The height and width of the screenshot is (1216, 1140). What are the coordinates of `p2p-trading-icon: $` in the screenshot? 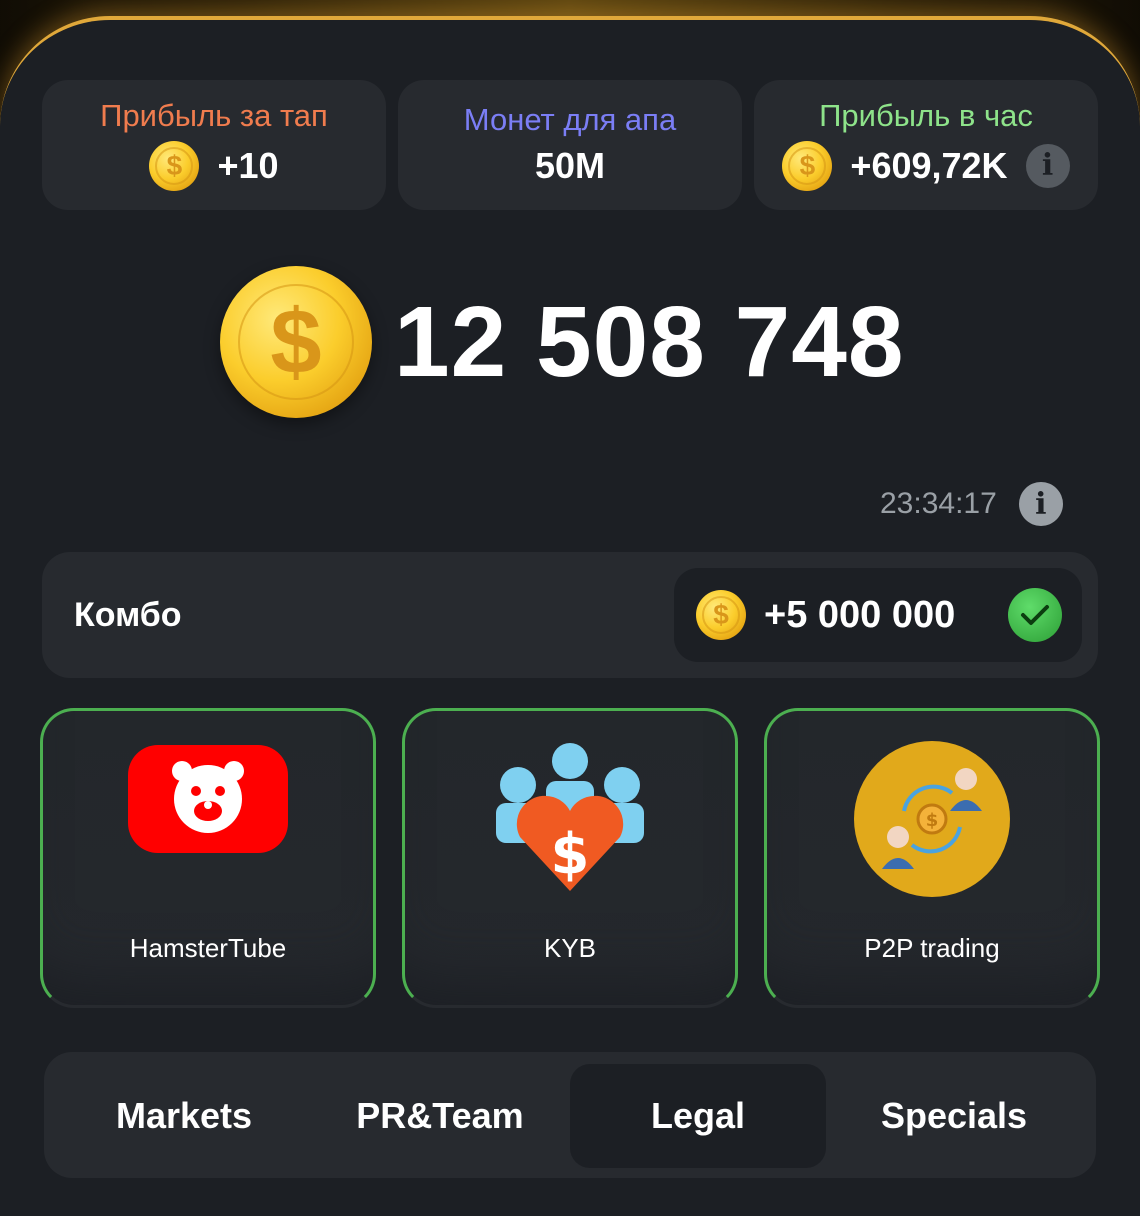 It's located at (932, 821).